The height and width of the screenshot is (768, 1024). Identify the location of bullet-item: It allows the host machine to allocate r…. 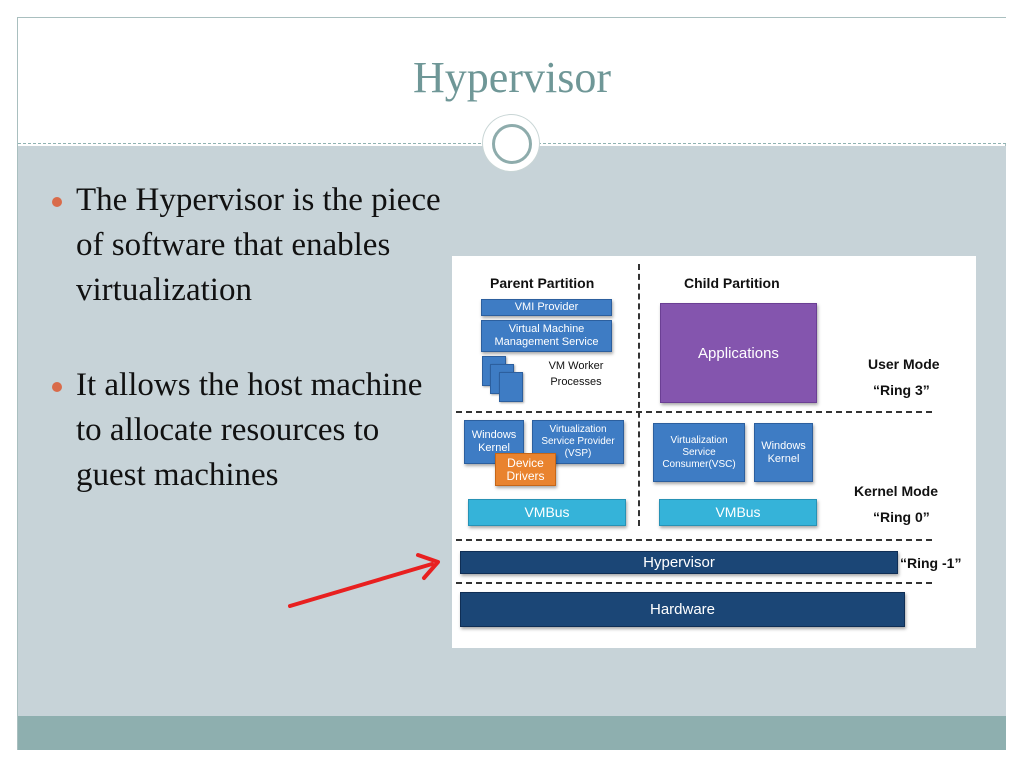
(248, 430).